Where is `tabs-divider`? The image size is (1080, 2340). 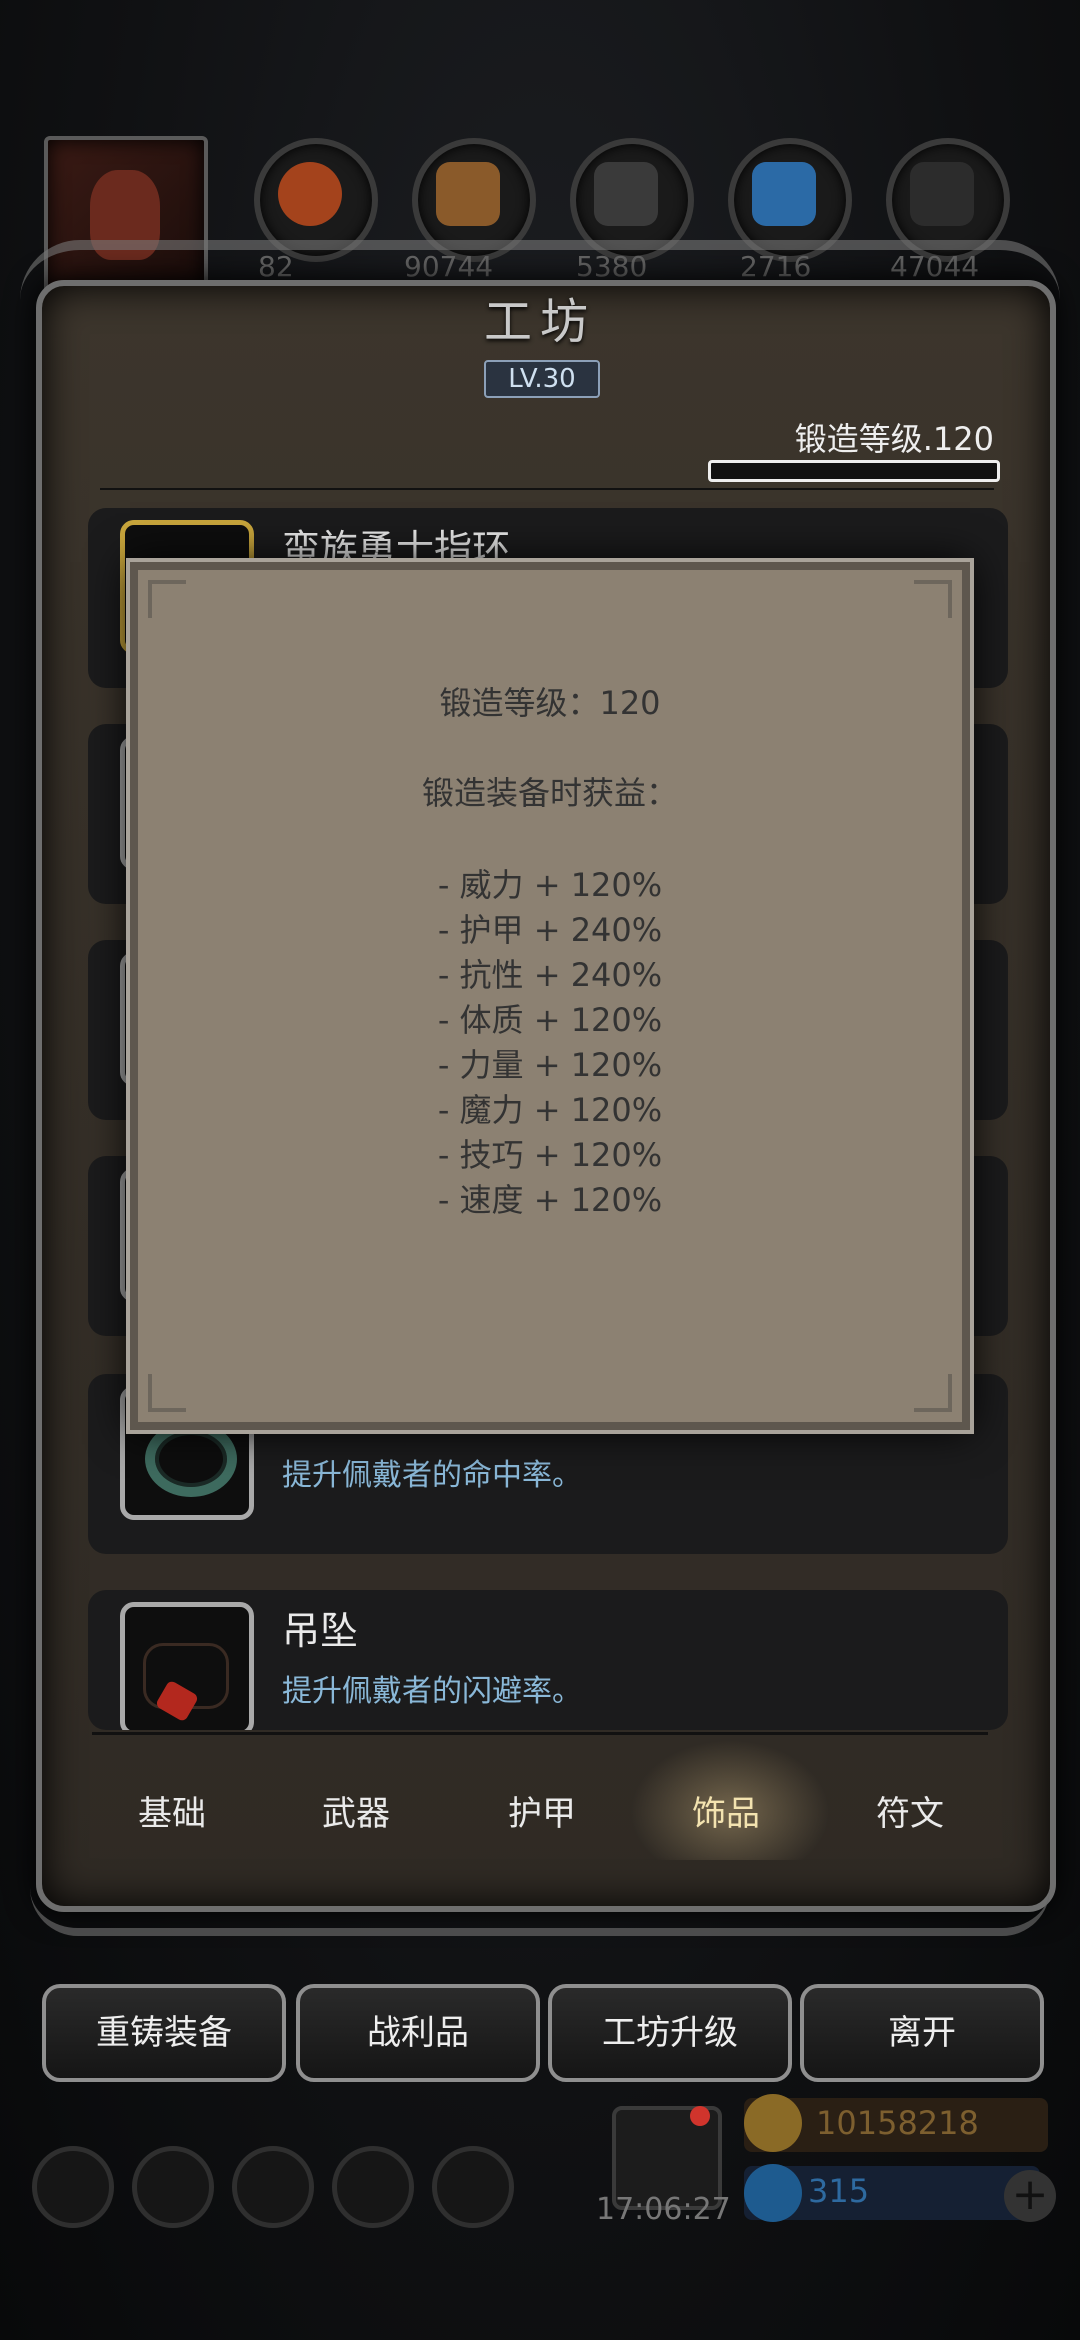
tabs-divider is located at coordinates (540, 1733).